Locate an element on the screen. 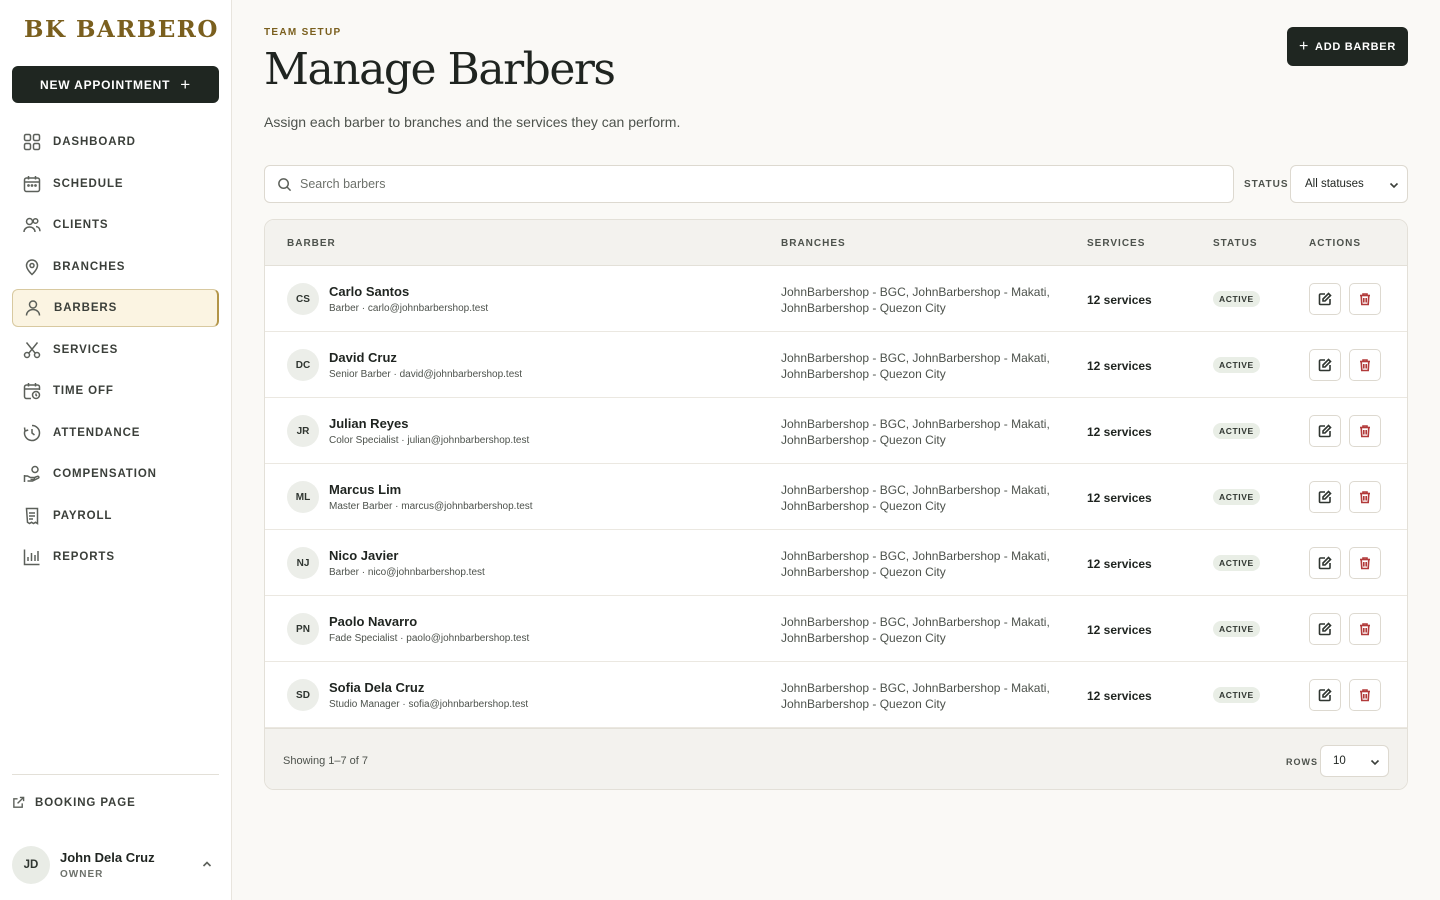  sidebar-item-dashboard: DASHBOARD is located at coordinates (115, 142).